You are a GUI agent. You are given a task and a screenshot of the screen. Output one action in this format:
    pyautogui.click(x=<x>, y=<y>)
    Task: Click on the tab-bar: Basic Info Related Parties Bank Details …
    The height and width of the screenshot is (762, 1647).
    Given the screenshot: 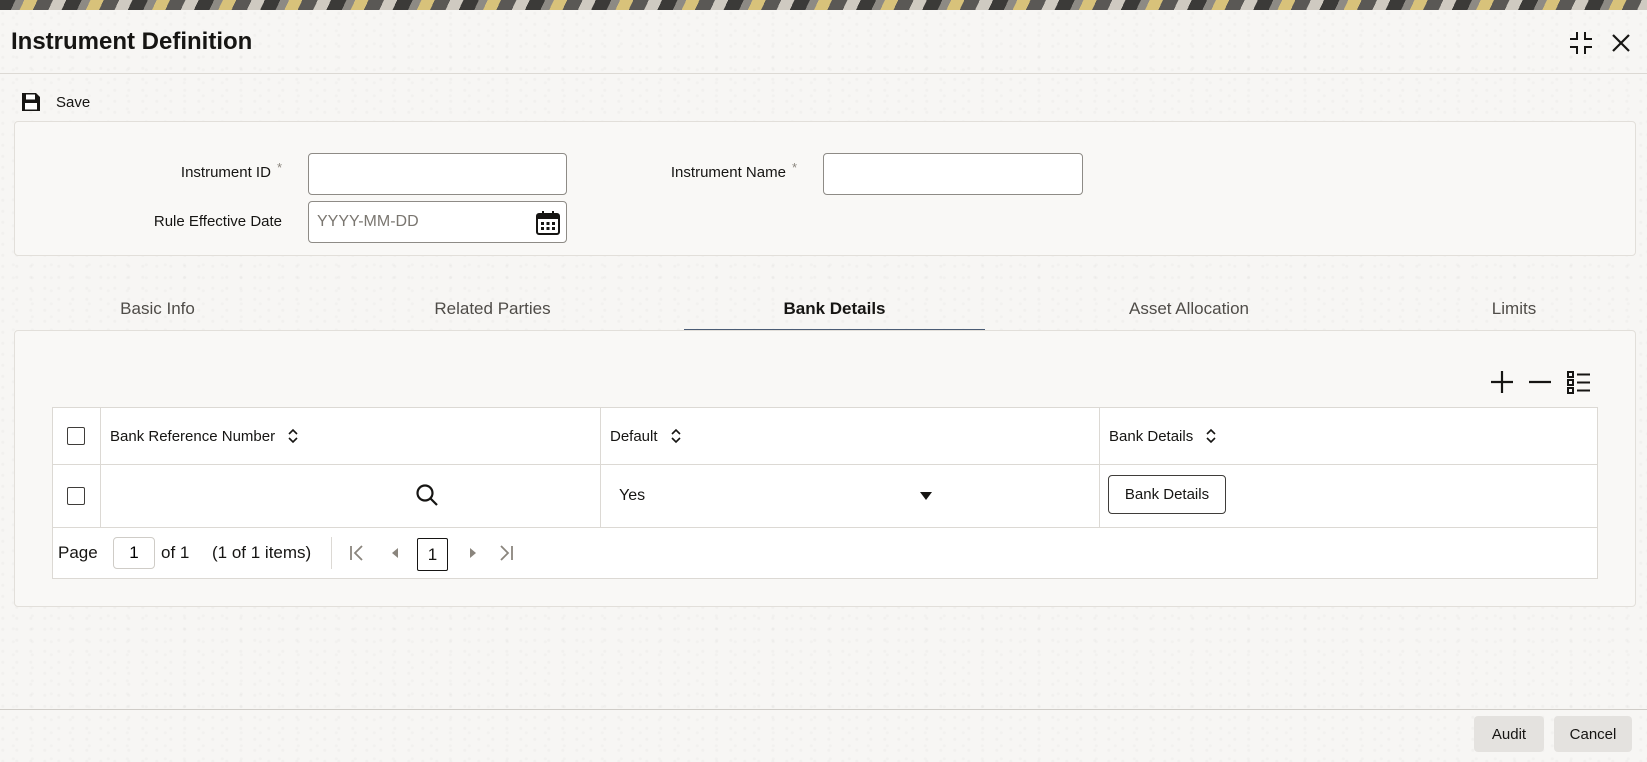 What is the action you would take?
    pyautogui.click(x=823, y=306)
    